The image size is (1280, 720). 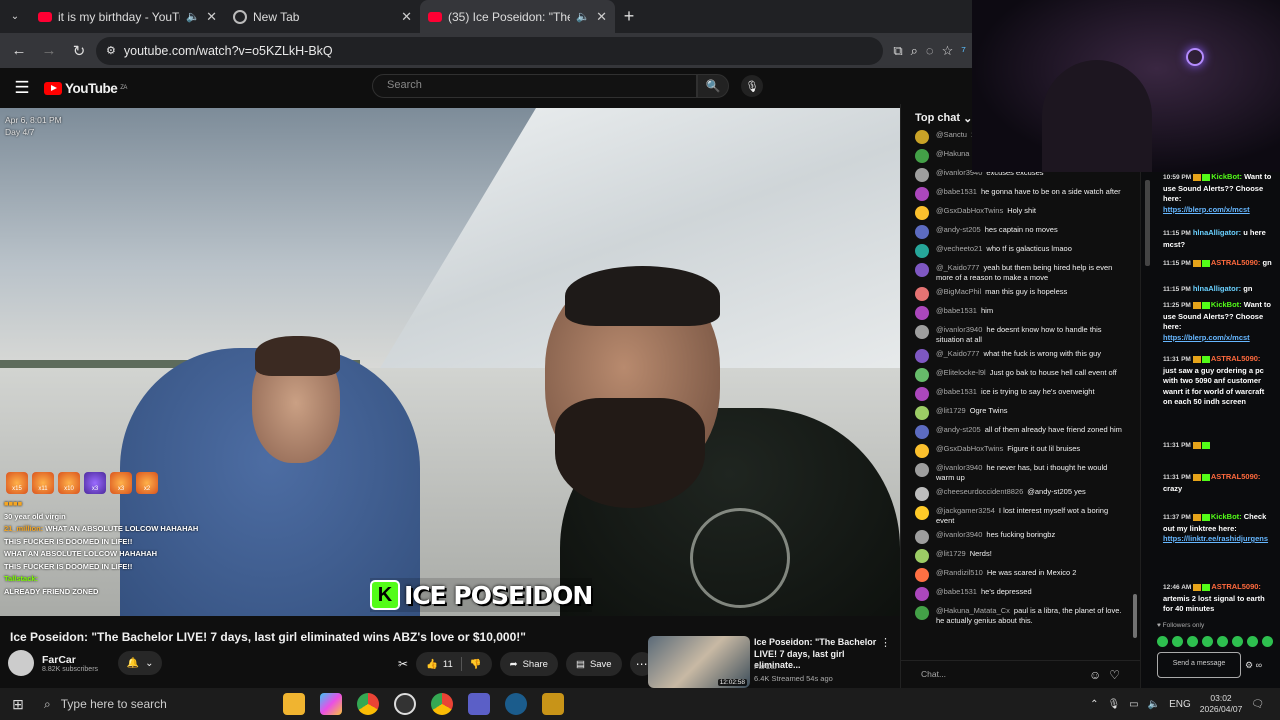 I want to click on zoom-icon: ⌕, so click(x=914, y=51).